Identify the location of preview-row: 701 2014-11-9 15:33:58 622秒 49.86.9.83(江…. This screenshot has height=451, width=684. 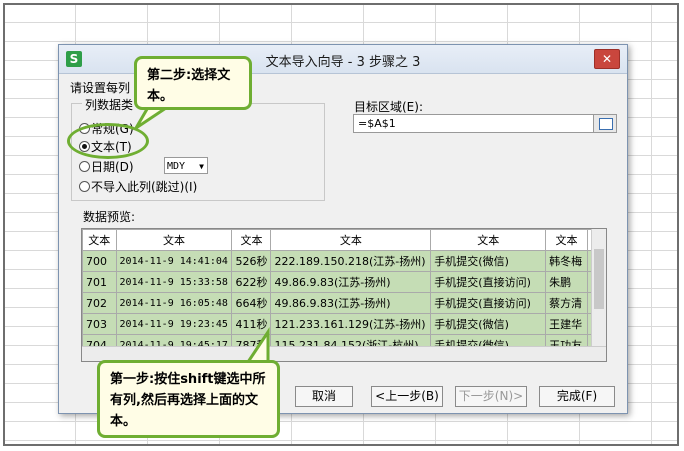
(344, 282).